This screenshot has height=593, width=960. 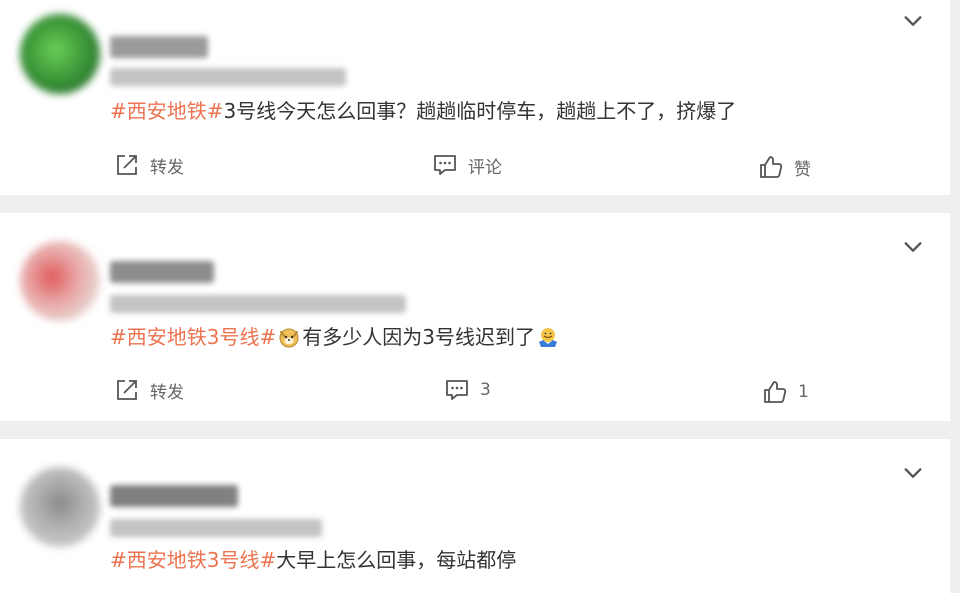 I want to click on post-text: #西安地铁3号线#大早上怎么回事，每站都停, so click(x=313, y=560).